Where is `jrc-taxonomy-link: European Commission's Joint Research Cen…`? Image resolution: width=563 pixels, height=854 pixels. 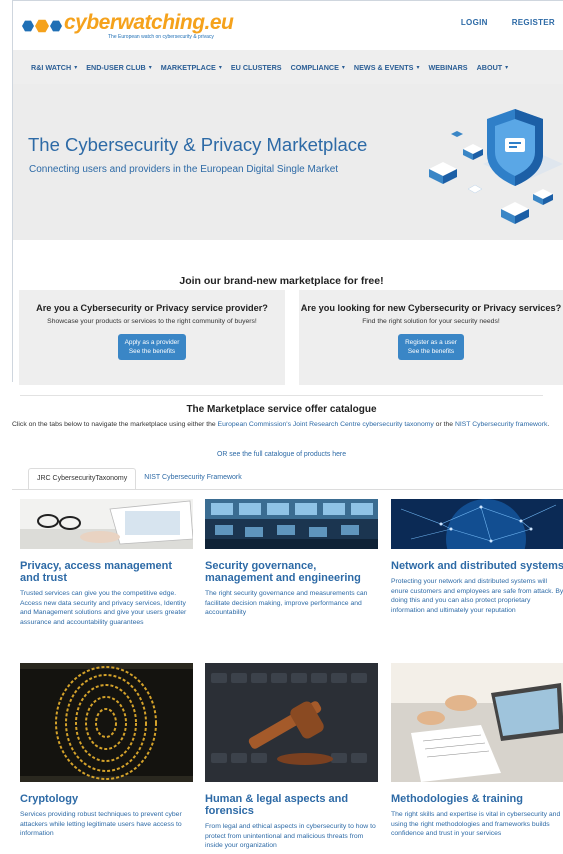
jrc-taxonomy-link: European Commission's Joint Research Cen… is located at coordinates (326, 424).